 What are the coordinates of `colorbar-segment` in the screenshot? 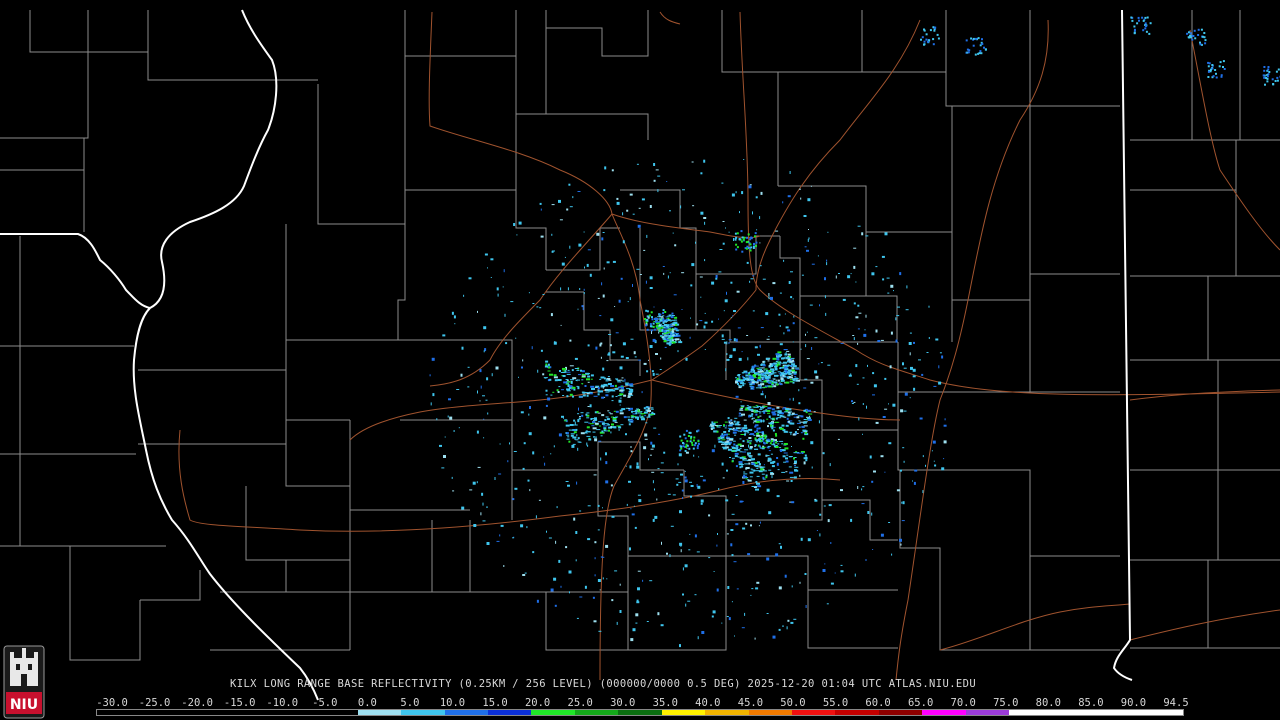 It's located at (292, 712).